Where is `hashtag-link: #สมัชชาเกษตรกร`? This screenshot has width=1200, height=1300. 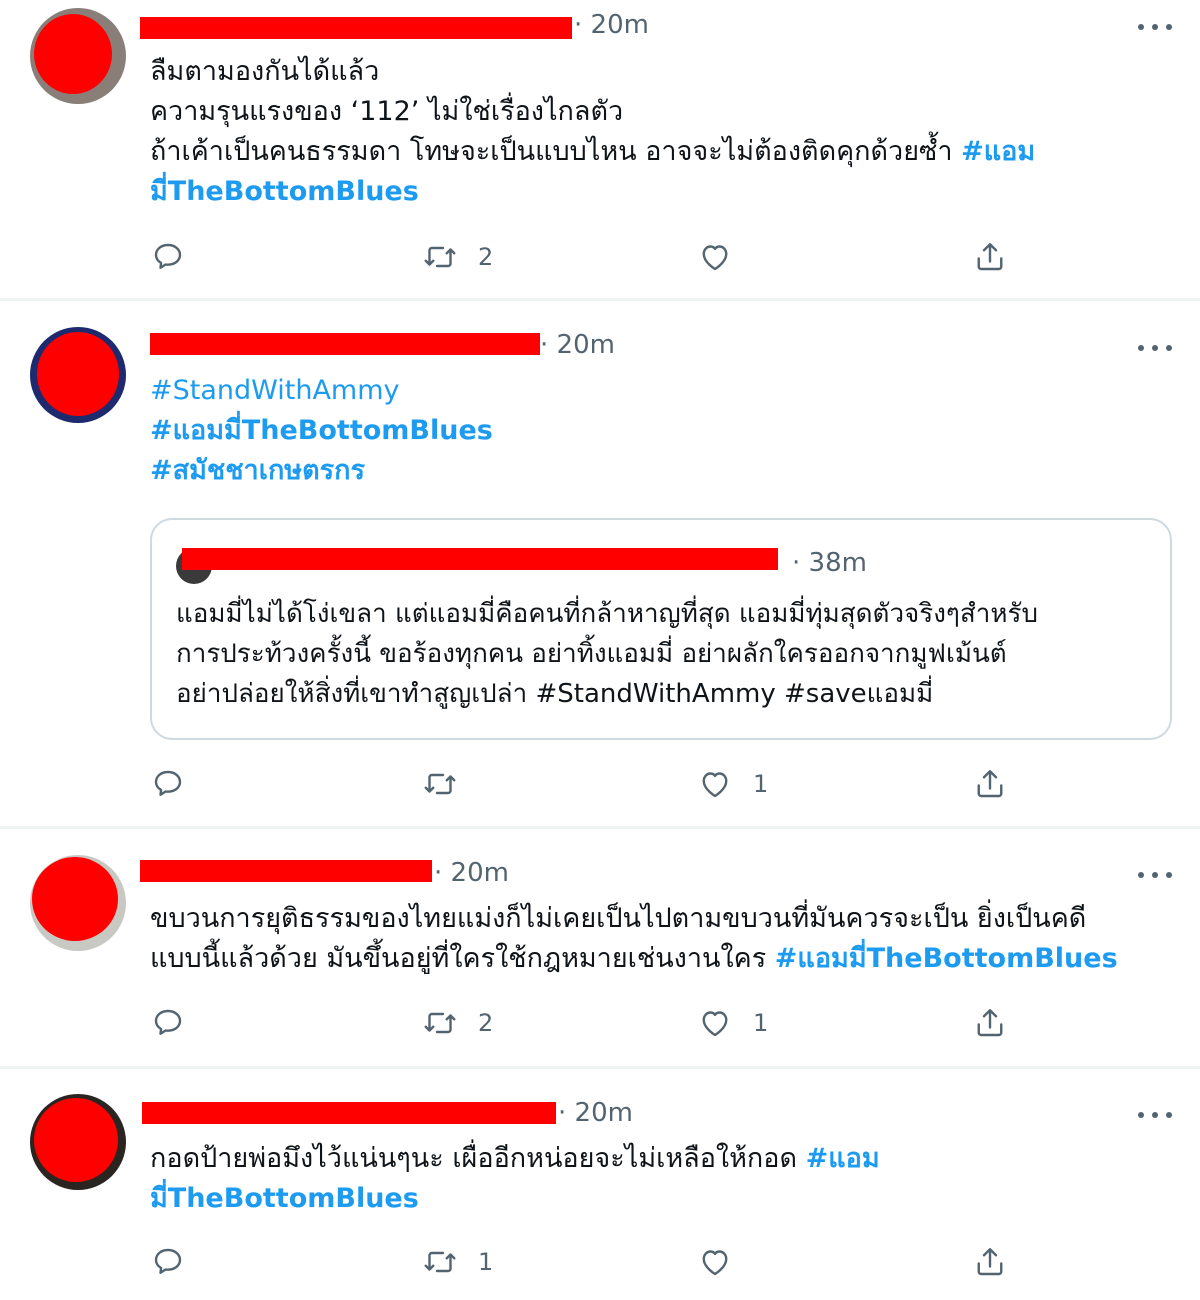 hashtag-link: #สมัชชาเกษตรกร is located at coordinates (257, 470).